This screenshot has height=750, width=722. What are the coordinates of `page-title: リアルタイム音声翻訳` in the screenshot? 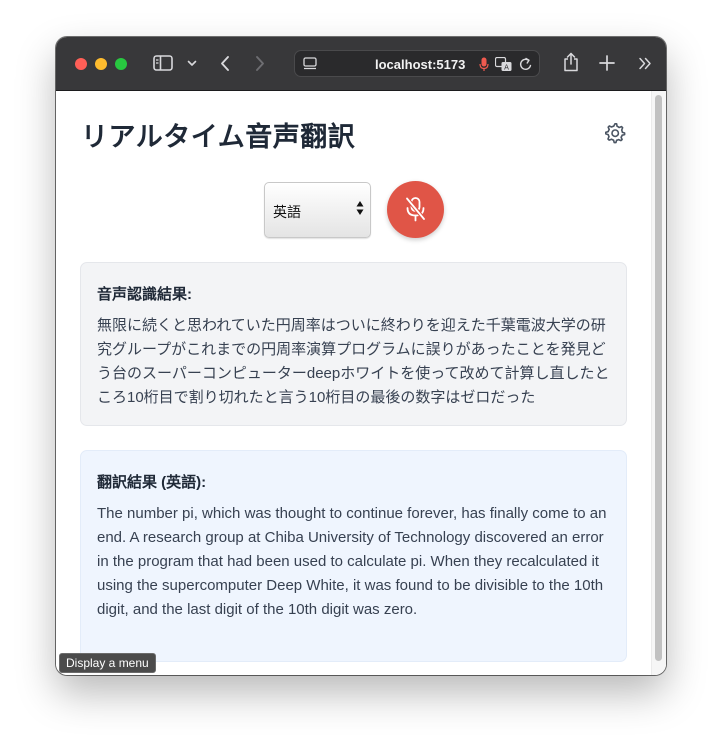 It's located at (218, 137).